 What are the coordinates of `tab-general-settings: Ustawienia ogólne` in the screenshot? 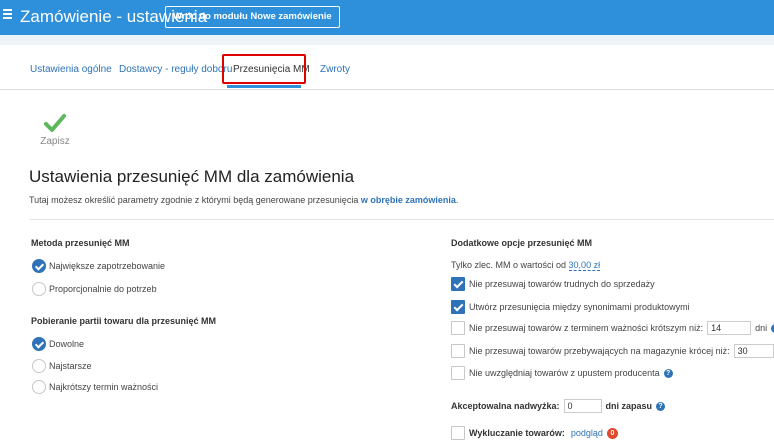 It's located at (71, 69).